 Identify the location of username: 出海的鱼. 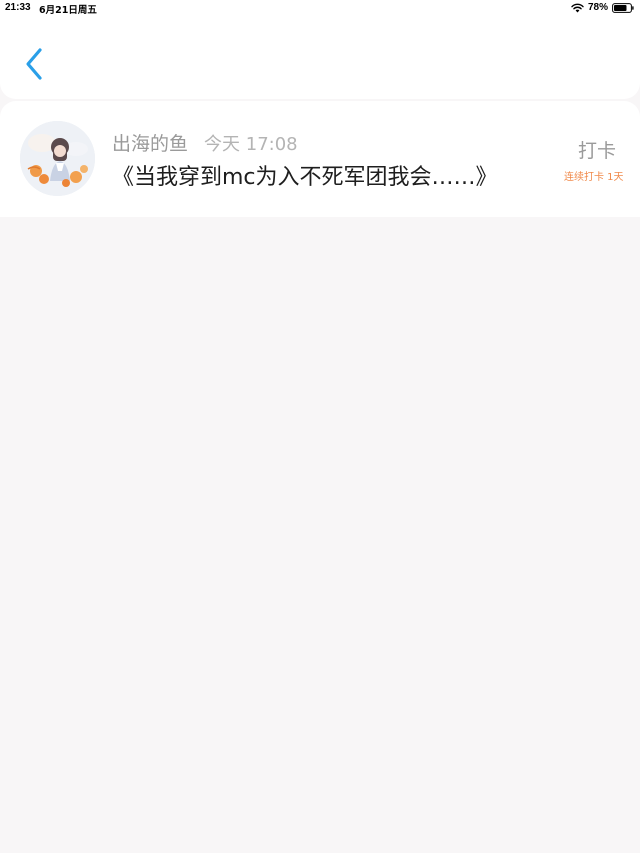
(150, 144).